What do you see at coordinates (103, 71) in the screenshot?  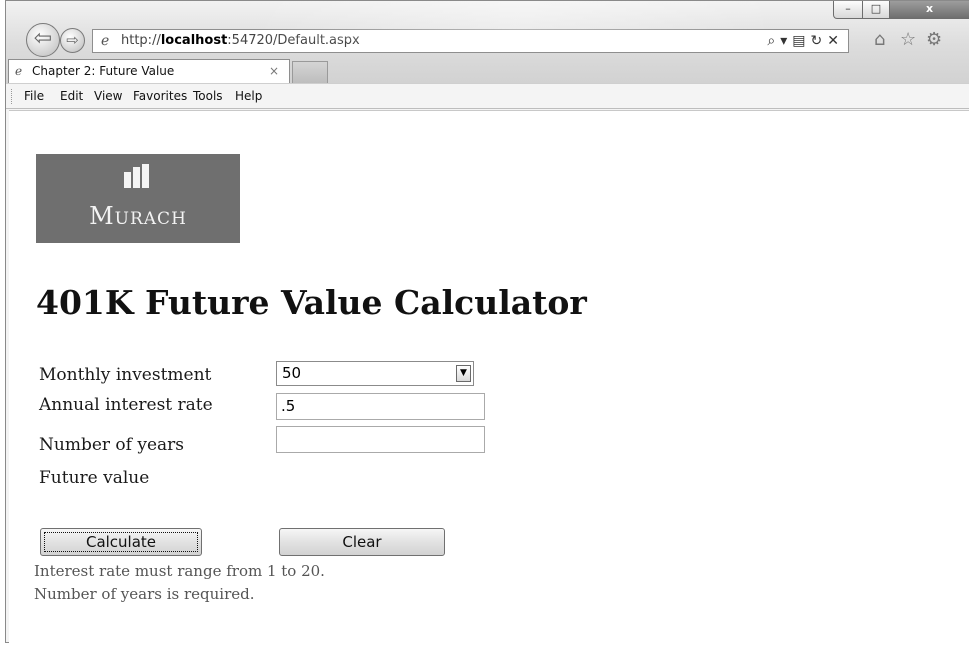 I see `tab-title: Chapter 2: Future Value` at bounding box center [103, 71].